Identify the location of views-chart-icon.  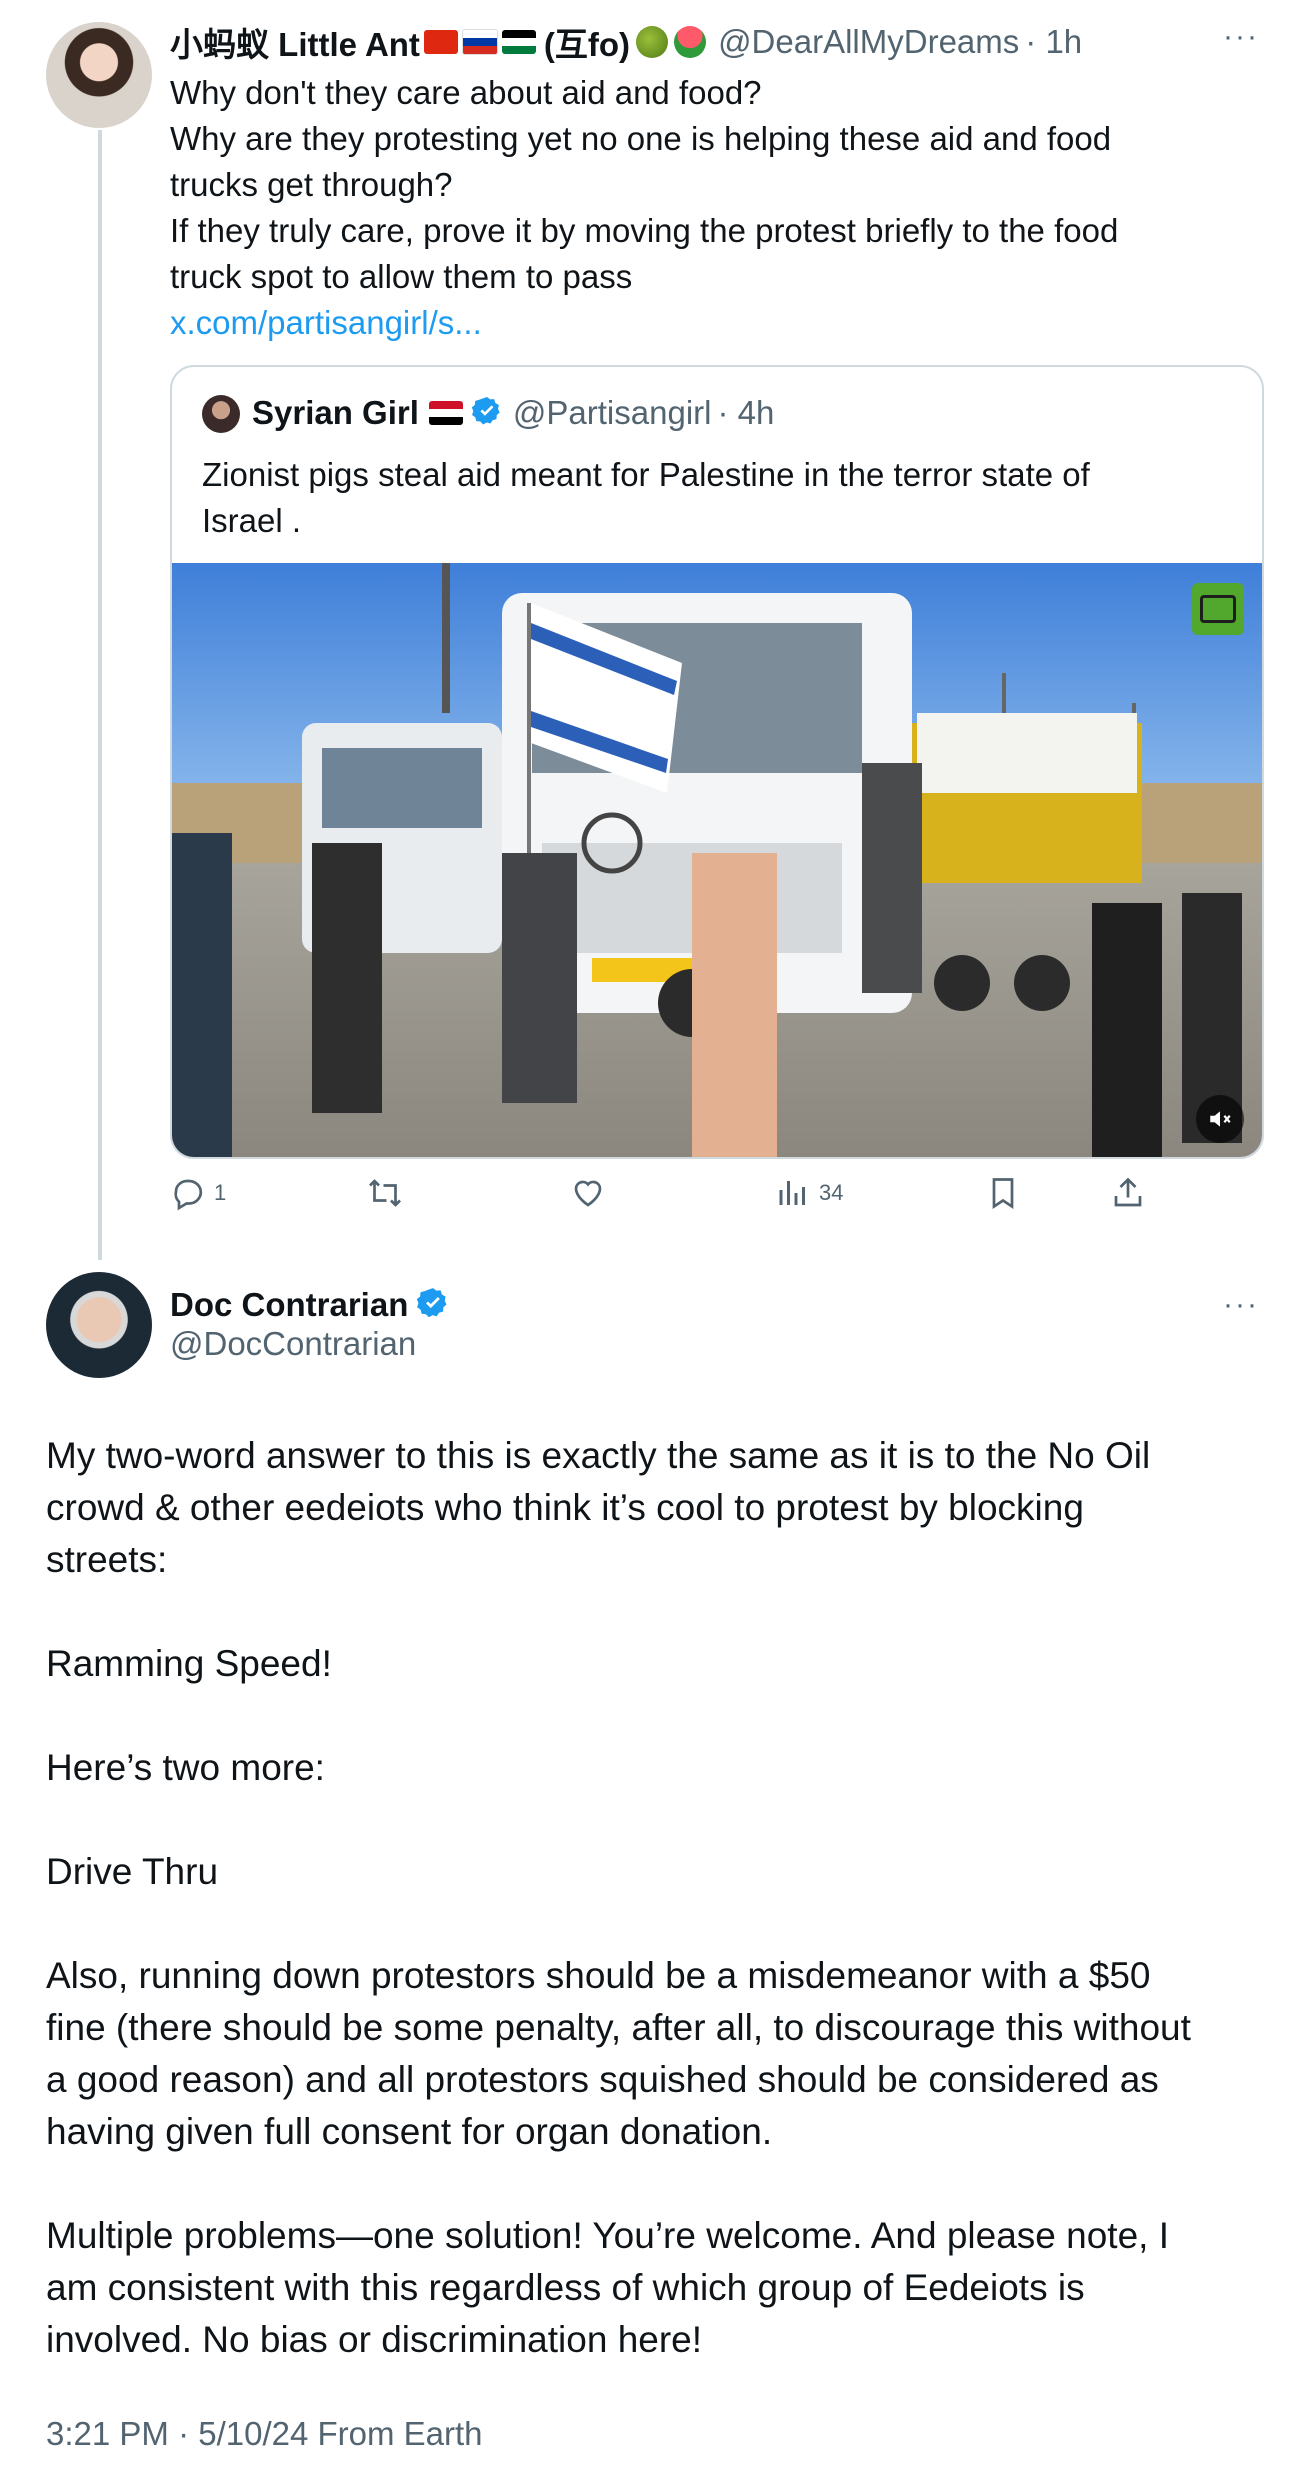
(792, 1193).